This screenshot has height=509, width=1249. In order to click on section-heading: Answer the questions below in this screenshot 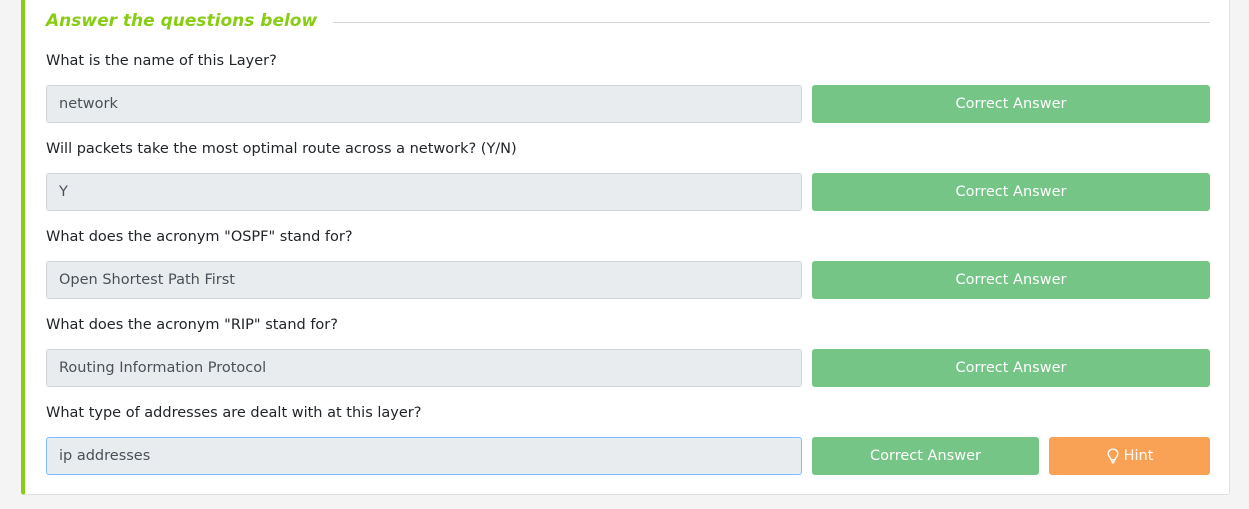, I will do `click(182, 21)`.